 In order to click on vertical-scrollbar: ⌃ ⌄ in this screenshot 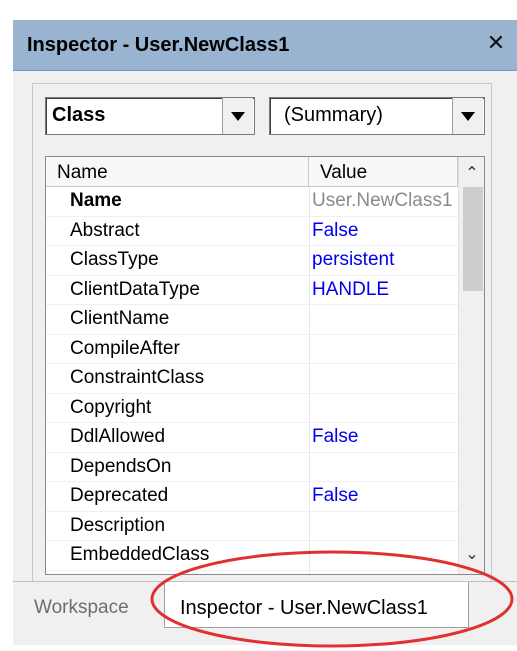, I will do `click(471, 365)`.